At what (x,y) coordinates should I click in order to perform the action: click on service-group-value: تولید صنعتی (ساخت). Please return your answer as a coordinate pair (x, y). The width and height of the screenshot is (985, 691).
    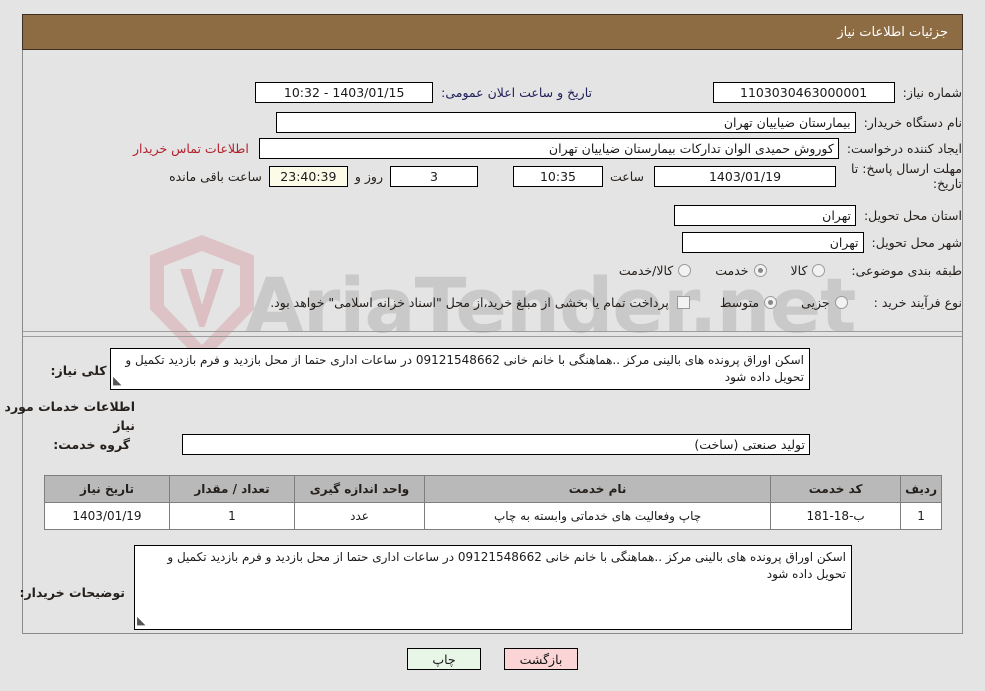
    Looking at the image, I should click on (496, 444).